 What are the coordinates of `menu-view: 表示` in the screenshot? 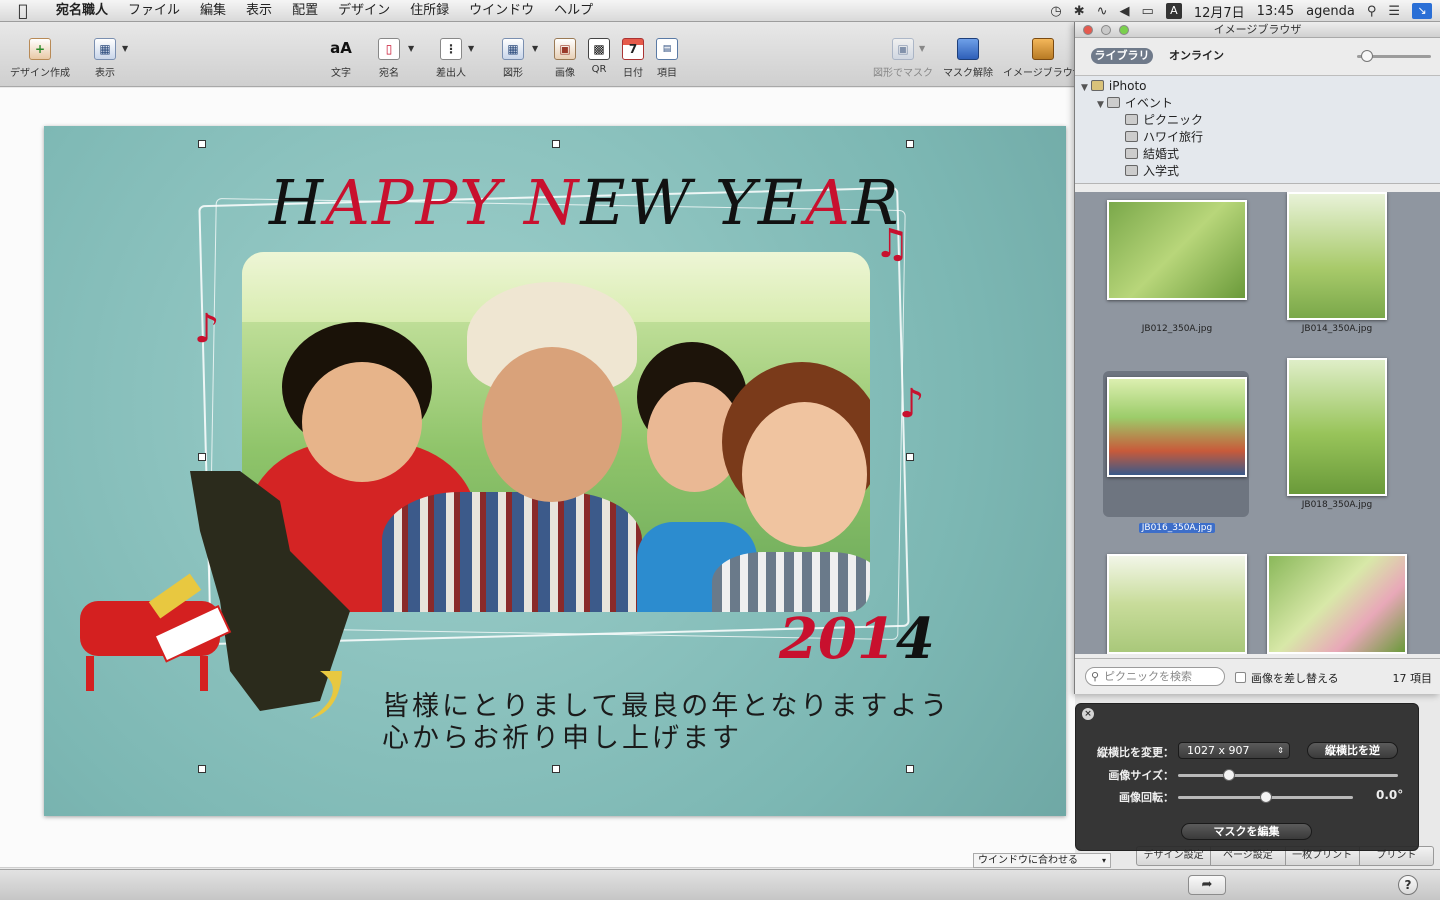 It's located at (259, 11).